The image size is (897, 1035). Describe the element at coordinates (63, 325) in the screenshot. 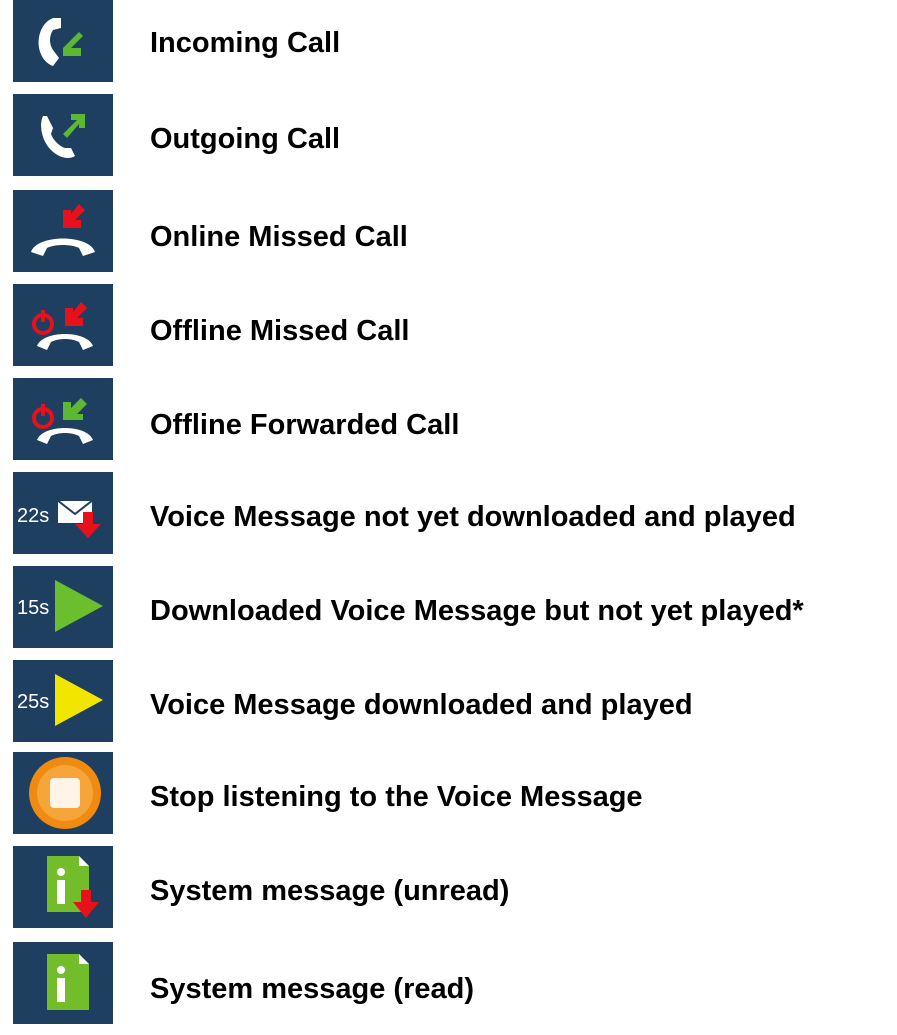

I see `offline-missed-call-icon` at that location.